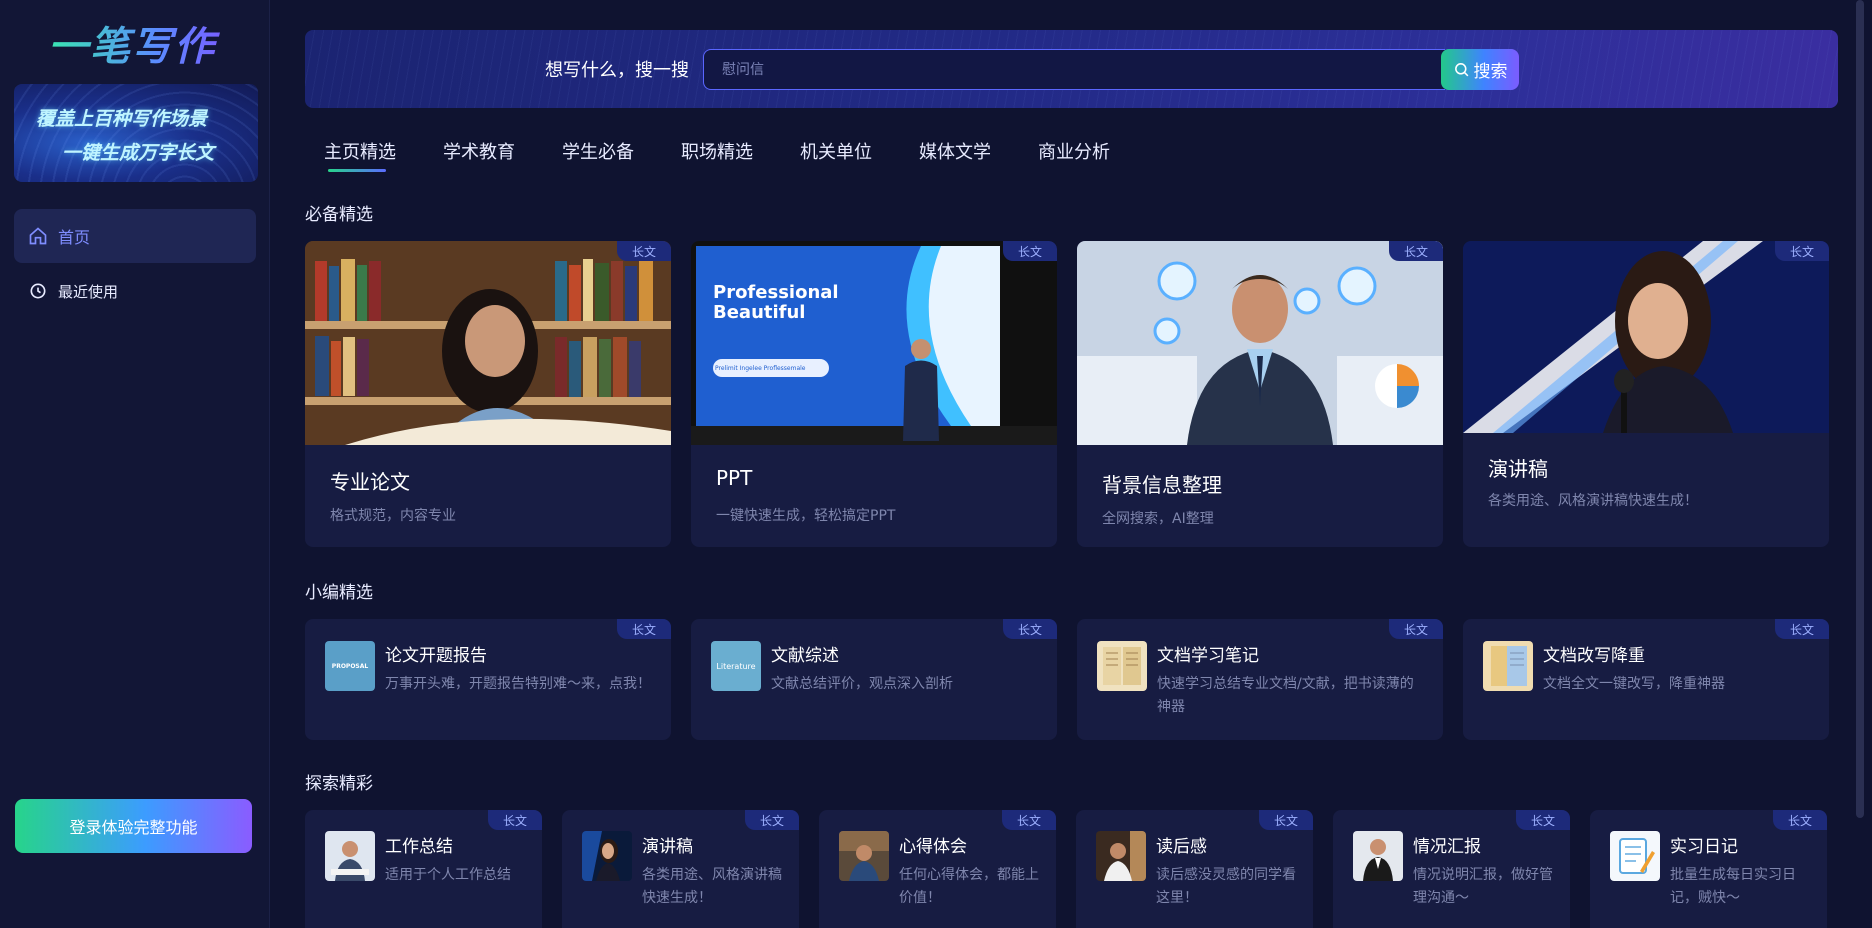 Image resolution: width=1872 pixels, height=928 pixels. I want to click on banner-line-1: 覆盖上百种写作场景, so click(122, 119).